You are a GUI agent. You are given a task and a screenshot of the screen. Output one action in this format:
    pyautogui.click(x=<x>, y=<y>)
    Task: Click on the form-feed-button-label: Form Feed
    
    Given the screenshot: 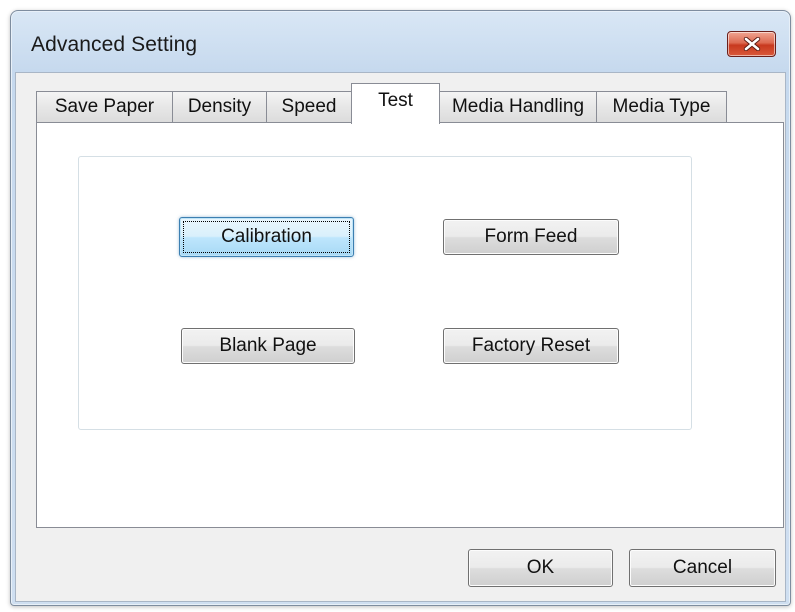 What is the action you would take?
    pyautogui.click(x=531, y=236)
    